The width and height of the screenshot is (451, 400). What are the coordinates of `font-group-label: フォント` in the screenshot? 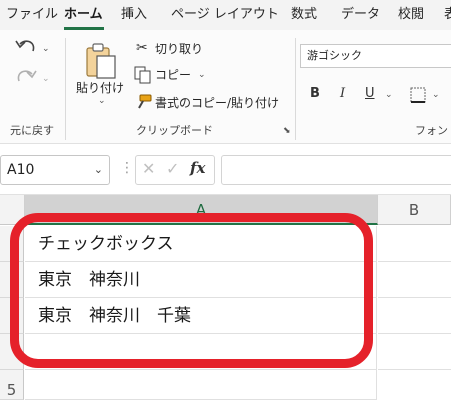 It's located at (433, 130).